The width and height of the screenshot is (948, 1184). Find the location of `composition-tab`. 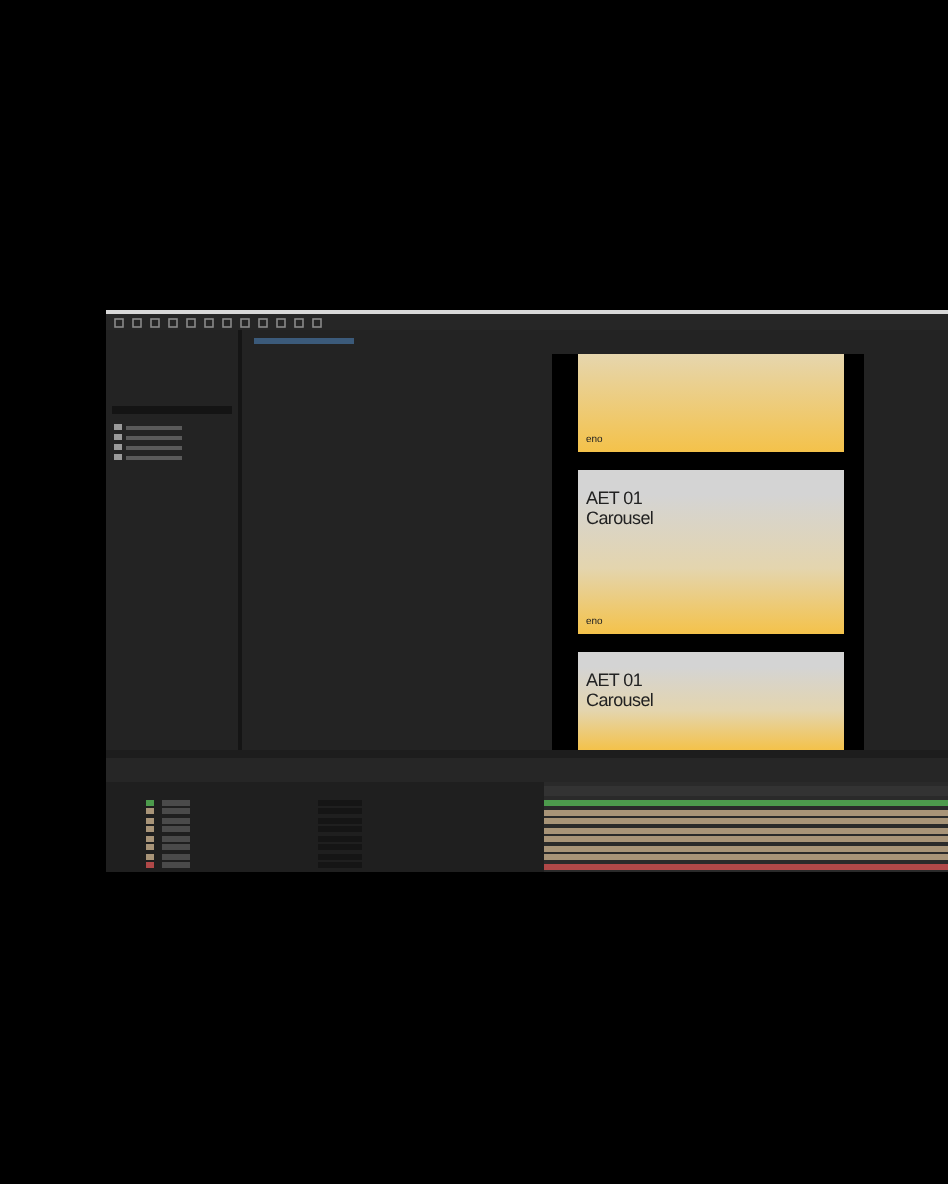

composition-tab is located at coordinates (304, 340).